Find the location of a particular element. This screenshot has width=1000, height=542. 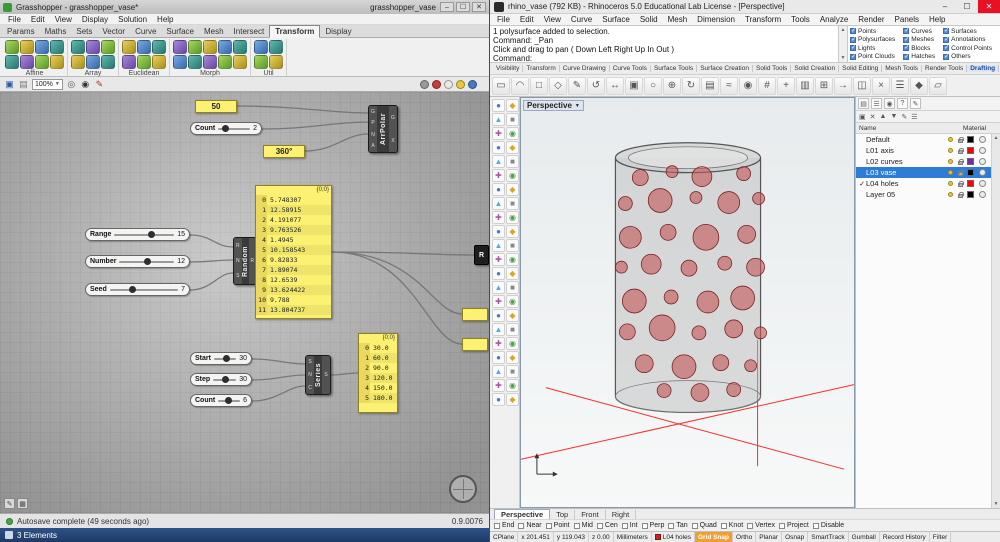

status-ortho: Ortho is located at coordinates (745, 537).